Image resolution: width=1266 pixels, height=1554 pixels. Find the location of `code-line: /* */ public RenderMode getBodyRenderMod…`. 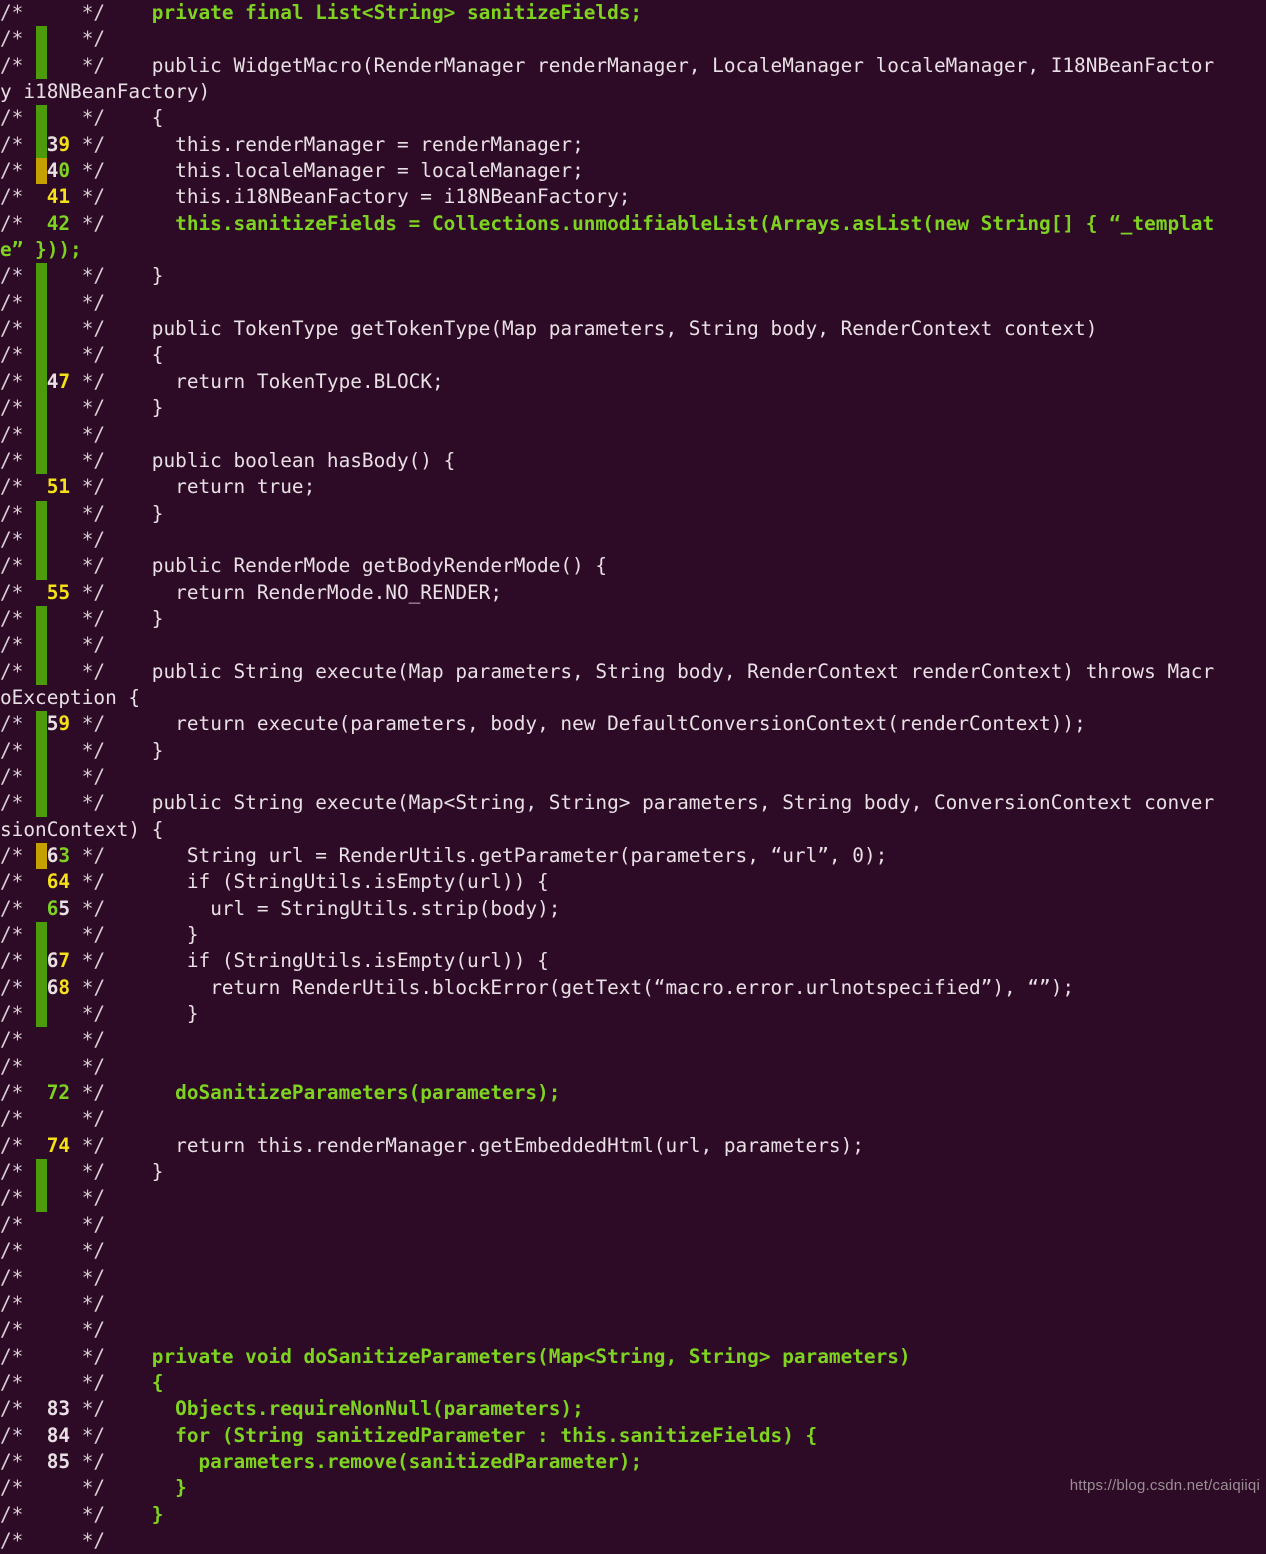

code-line: /* */ public RenderMode getBodyRenderMod… is located at coordinates (633, 566).